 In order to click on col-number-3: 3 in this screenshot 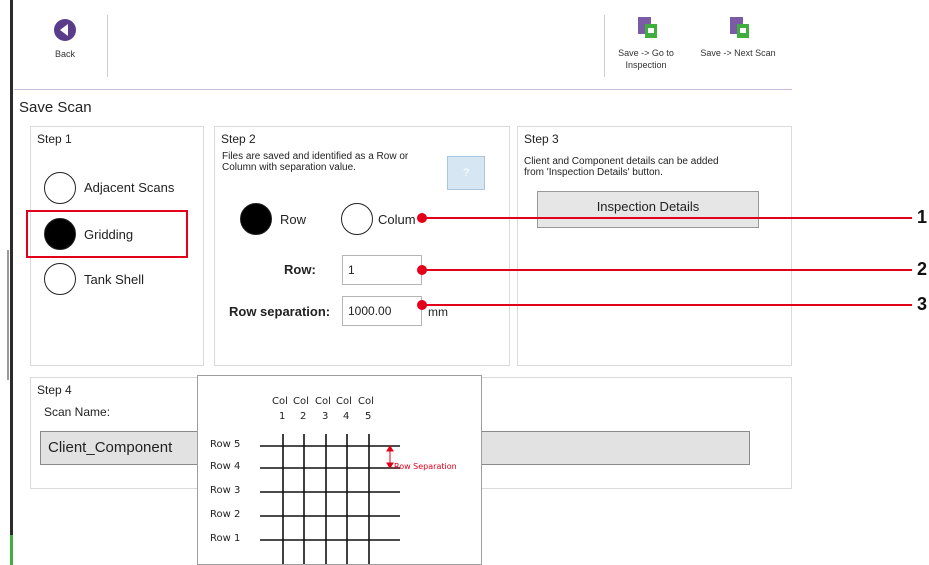, I will do `click(325, 416)`.